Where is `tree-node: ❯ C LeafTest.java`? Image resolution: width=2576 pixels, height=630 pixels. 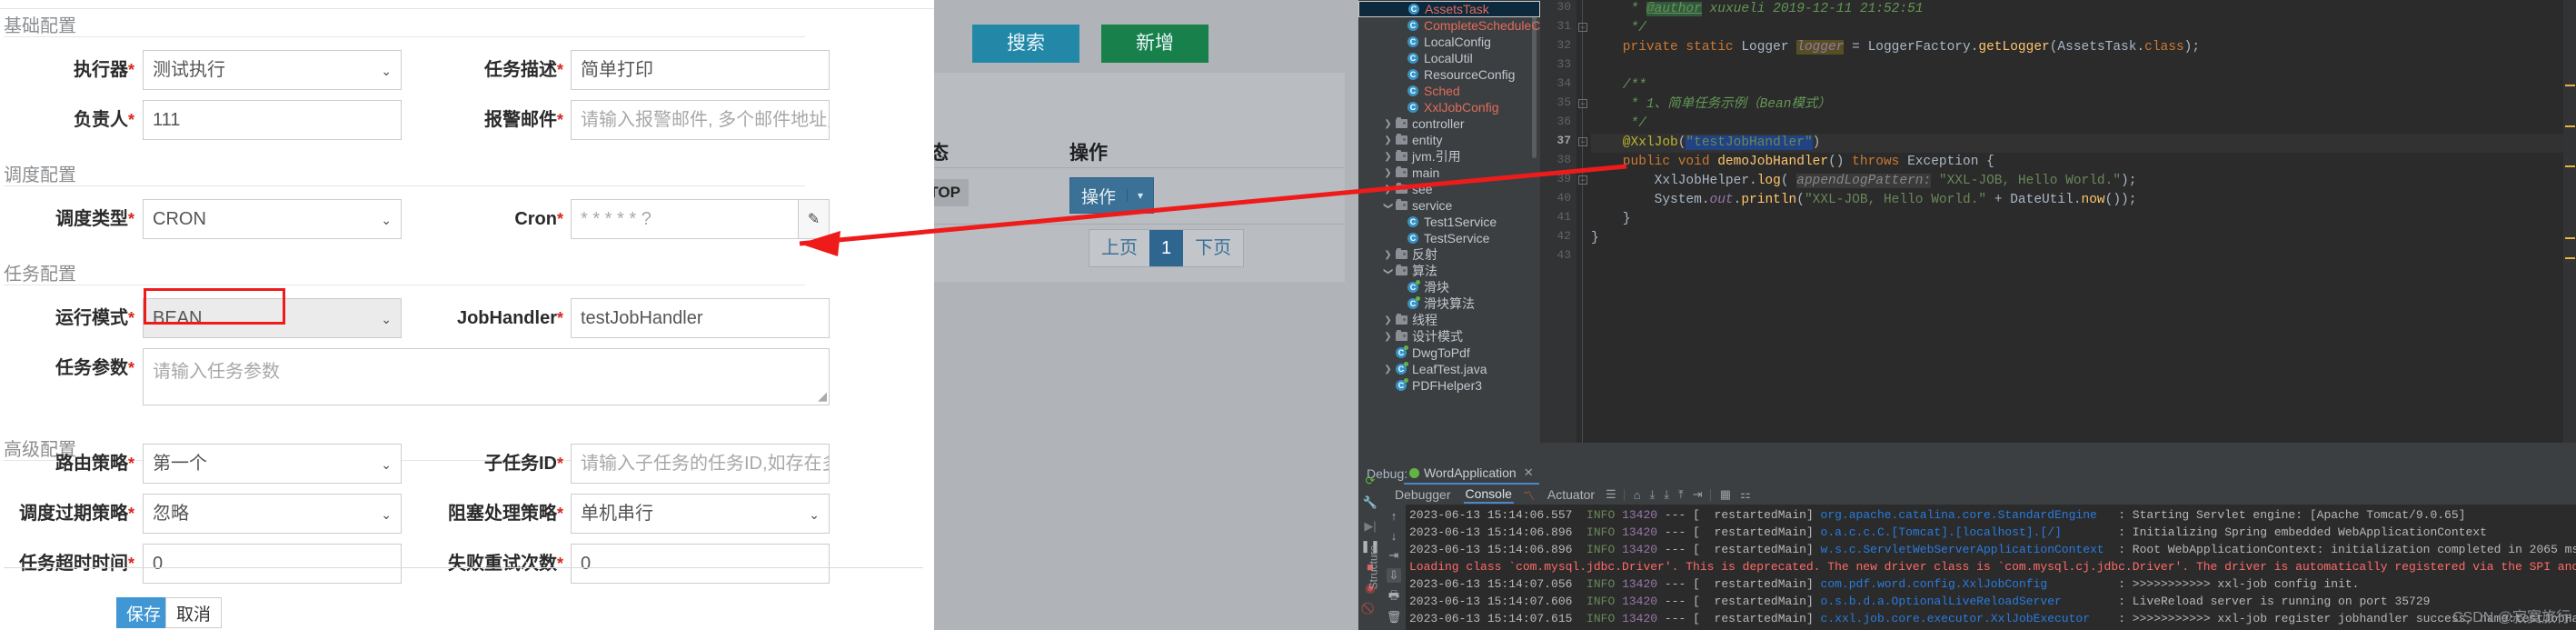 tree-node: ❯ C LeafTest.java is located at coordinates (1435, 369).